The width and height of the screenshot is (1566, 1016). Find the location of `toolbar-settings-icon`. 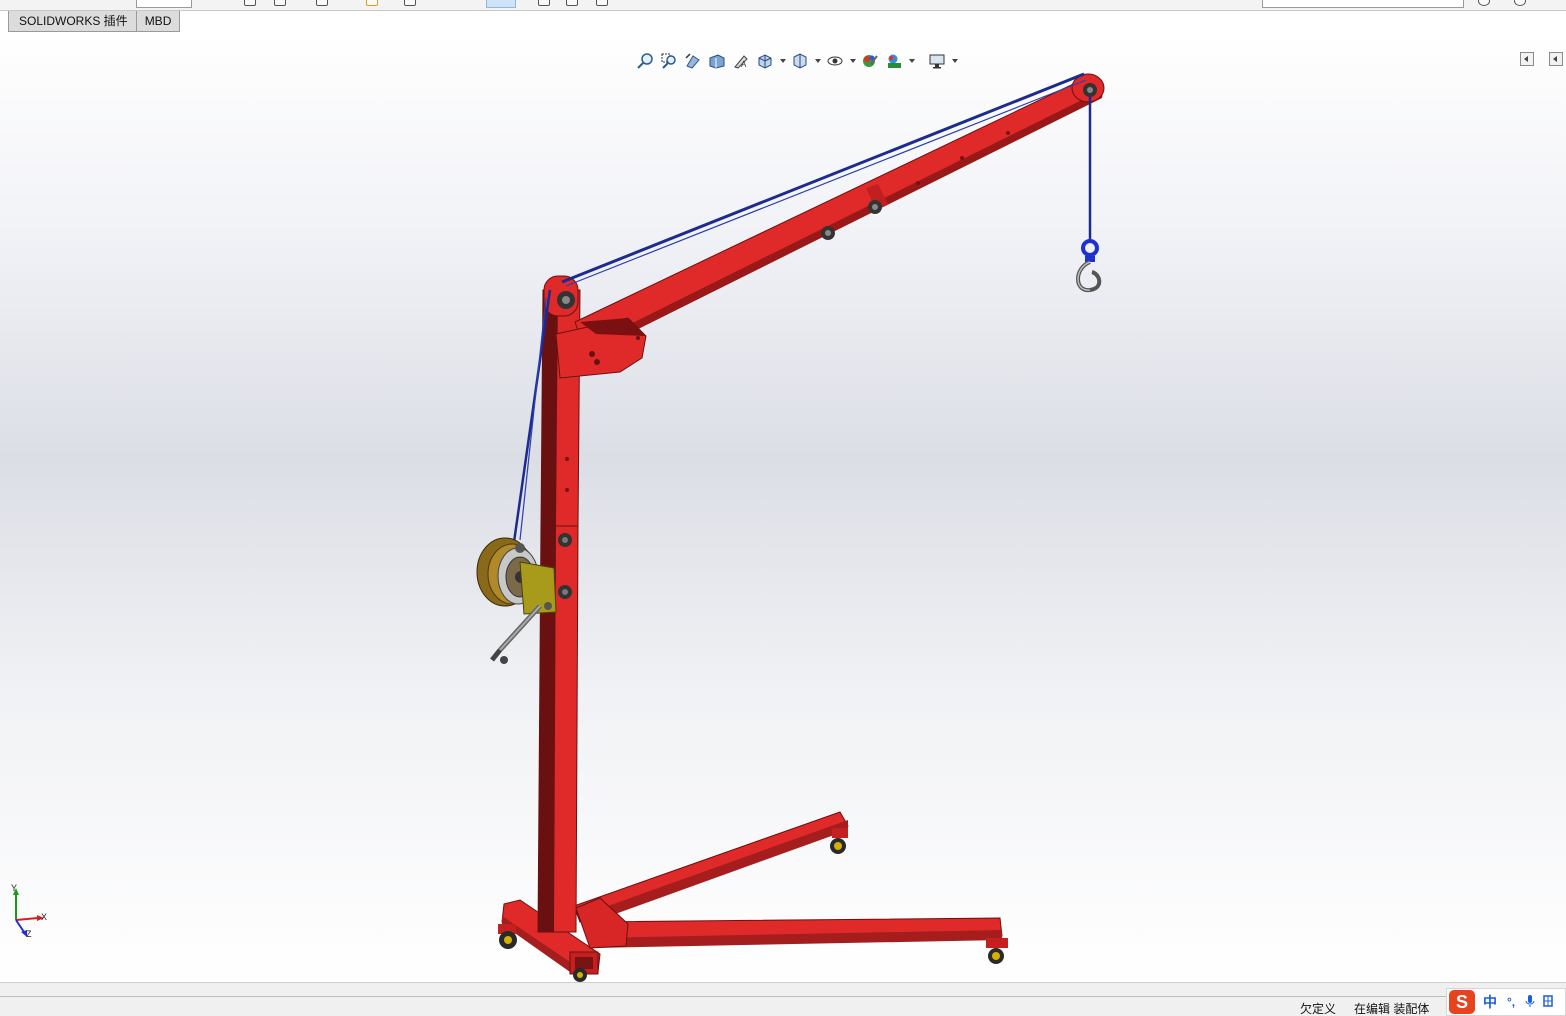

toolbar-settings-icon is located at coordinates (602, 3).